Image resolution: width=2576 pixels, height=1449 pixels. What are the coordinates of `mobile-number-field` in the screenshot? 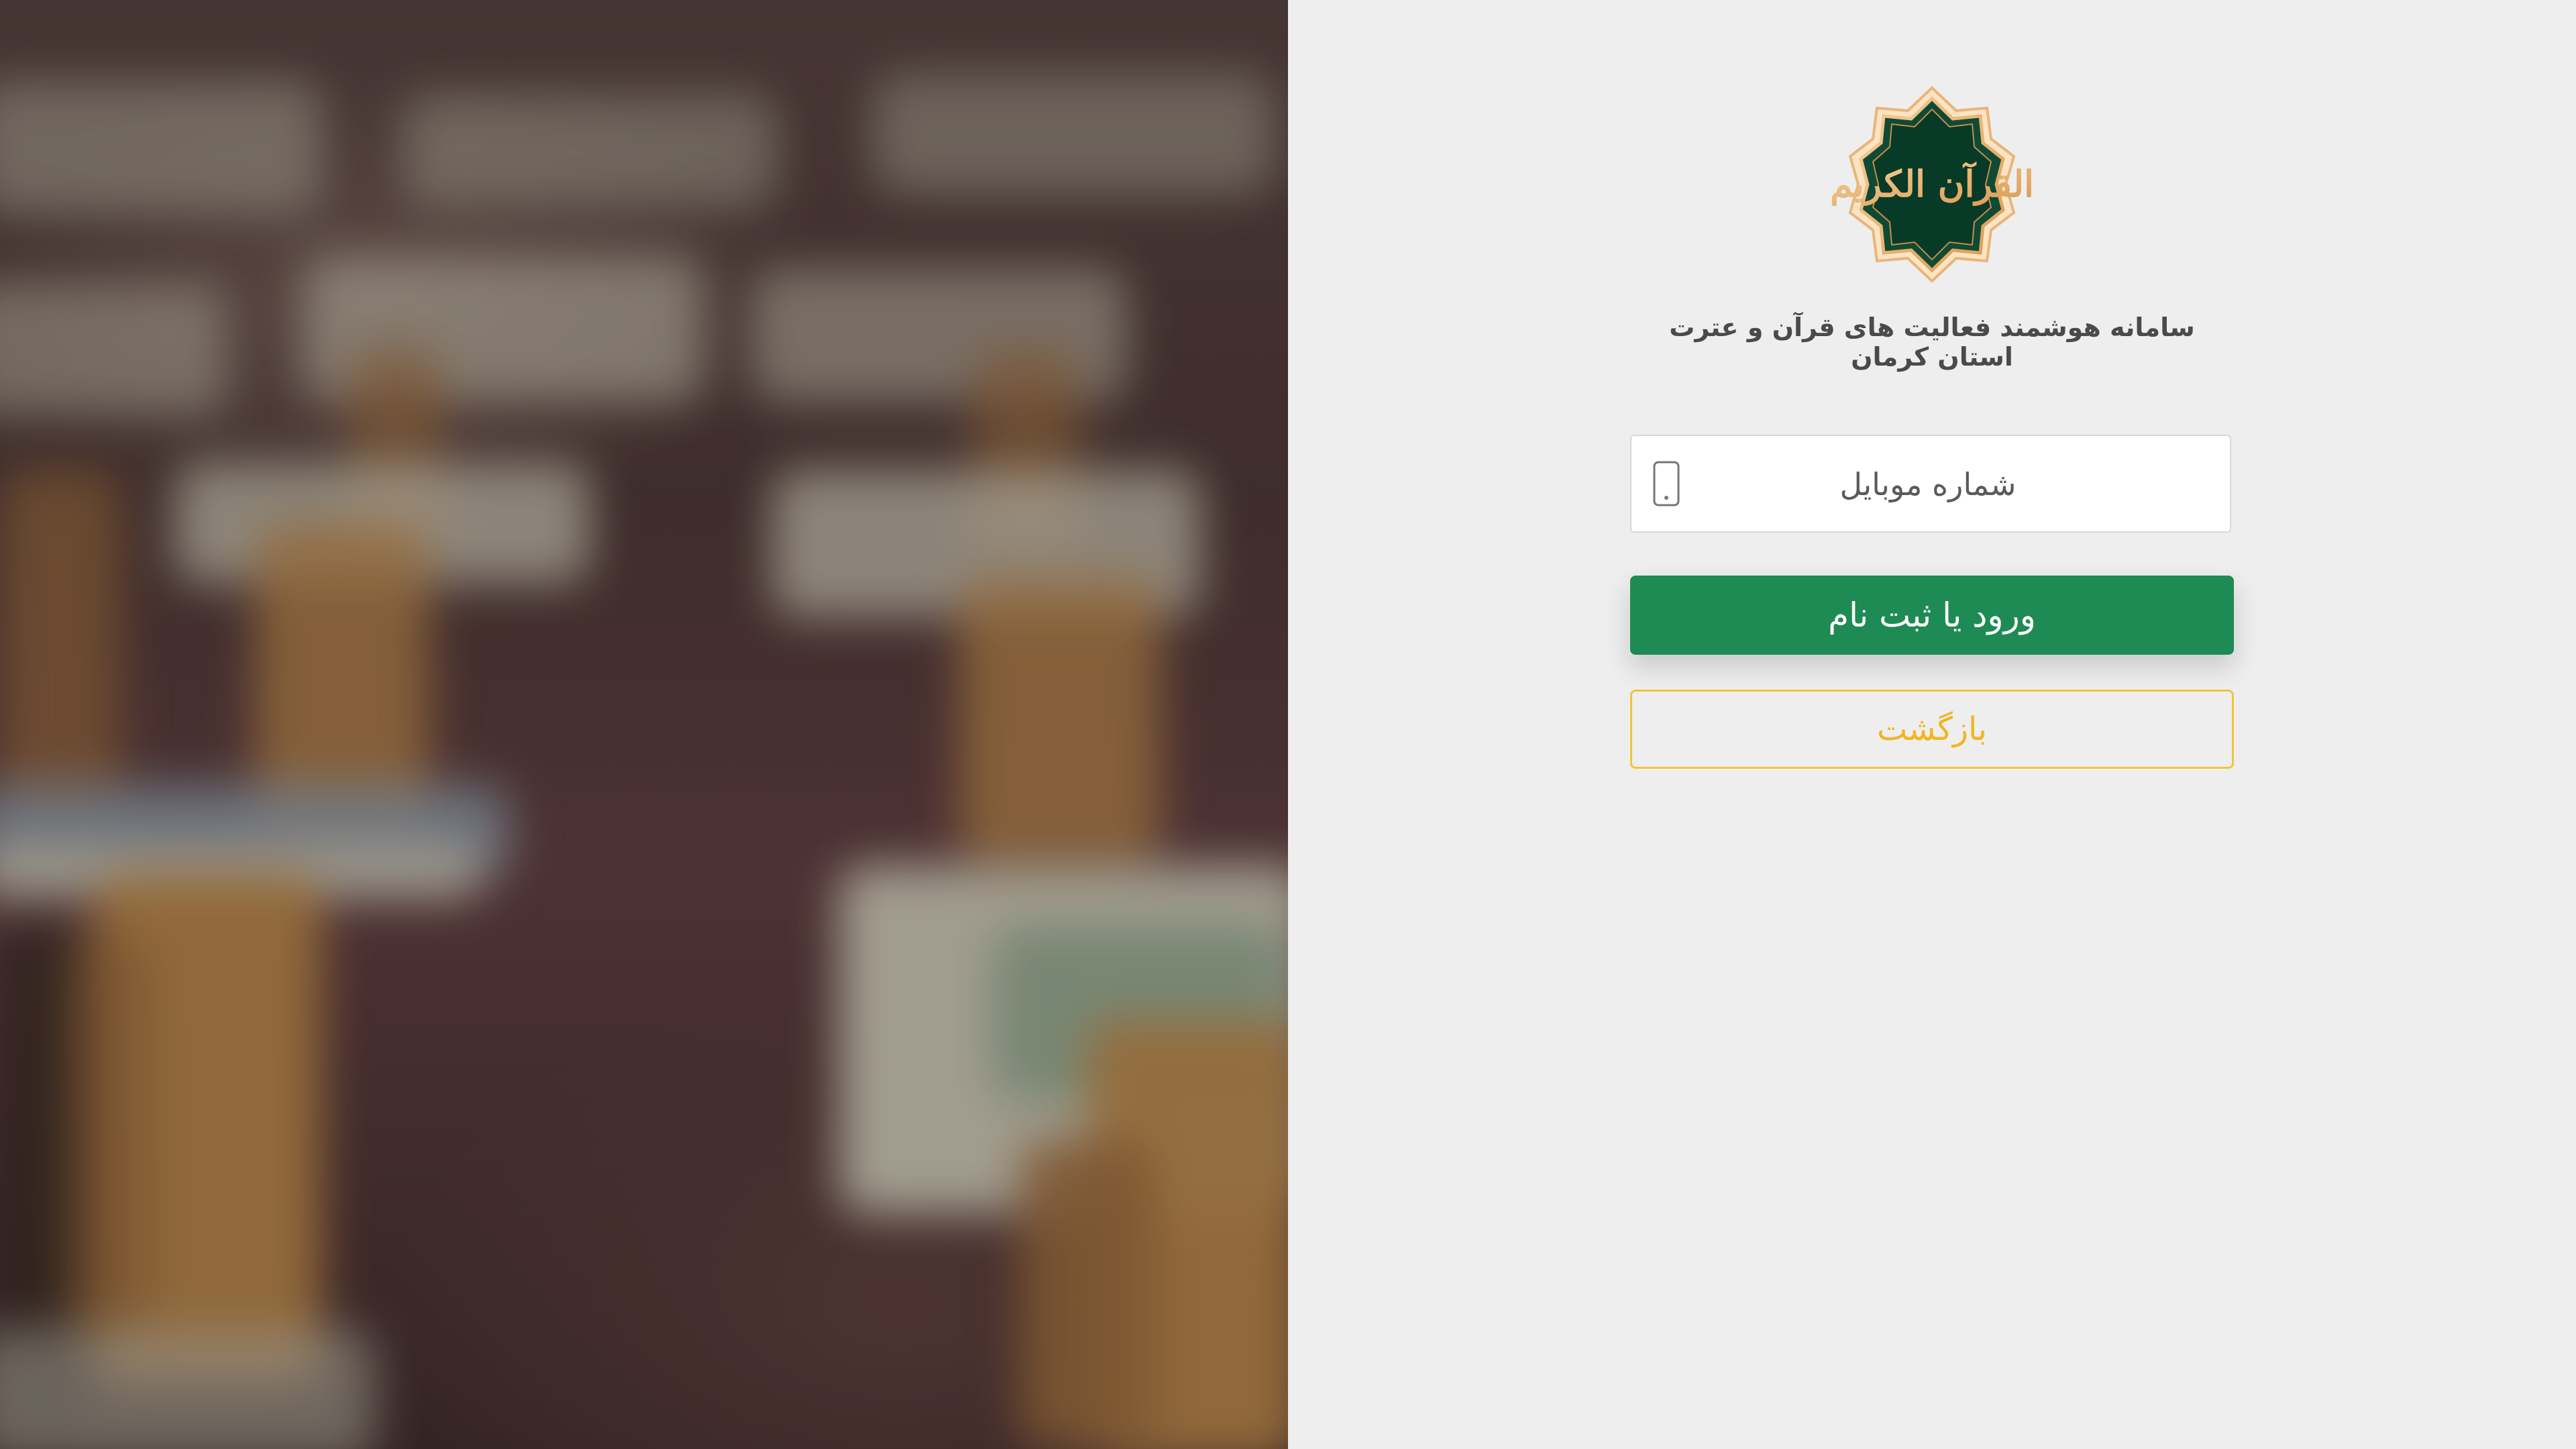 It's located at (1930, 484).